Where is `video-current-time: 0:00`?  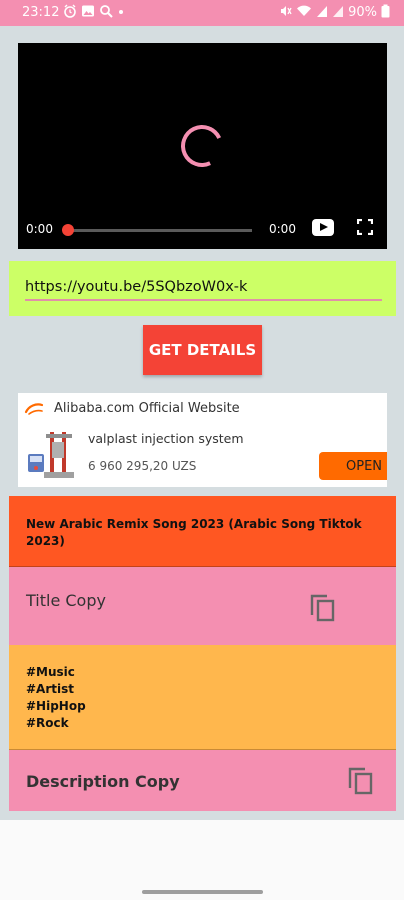 video-current-time: 0:00 is located at coordinates (39, 229).